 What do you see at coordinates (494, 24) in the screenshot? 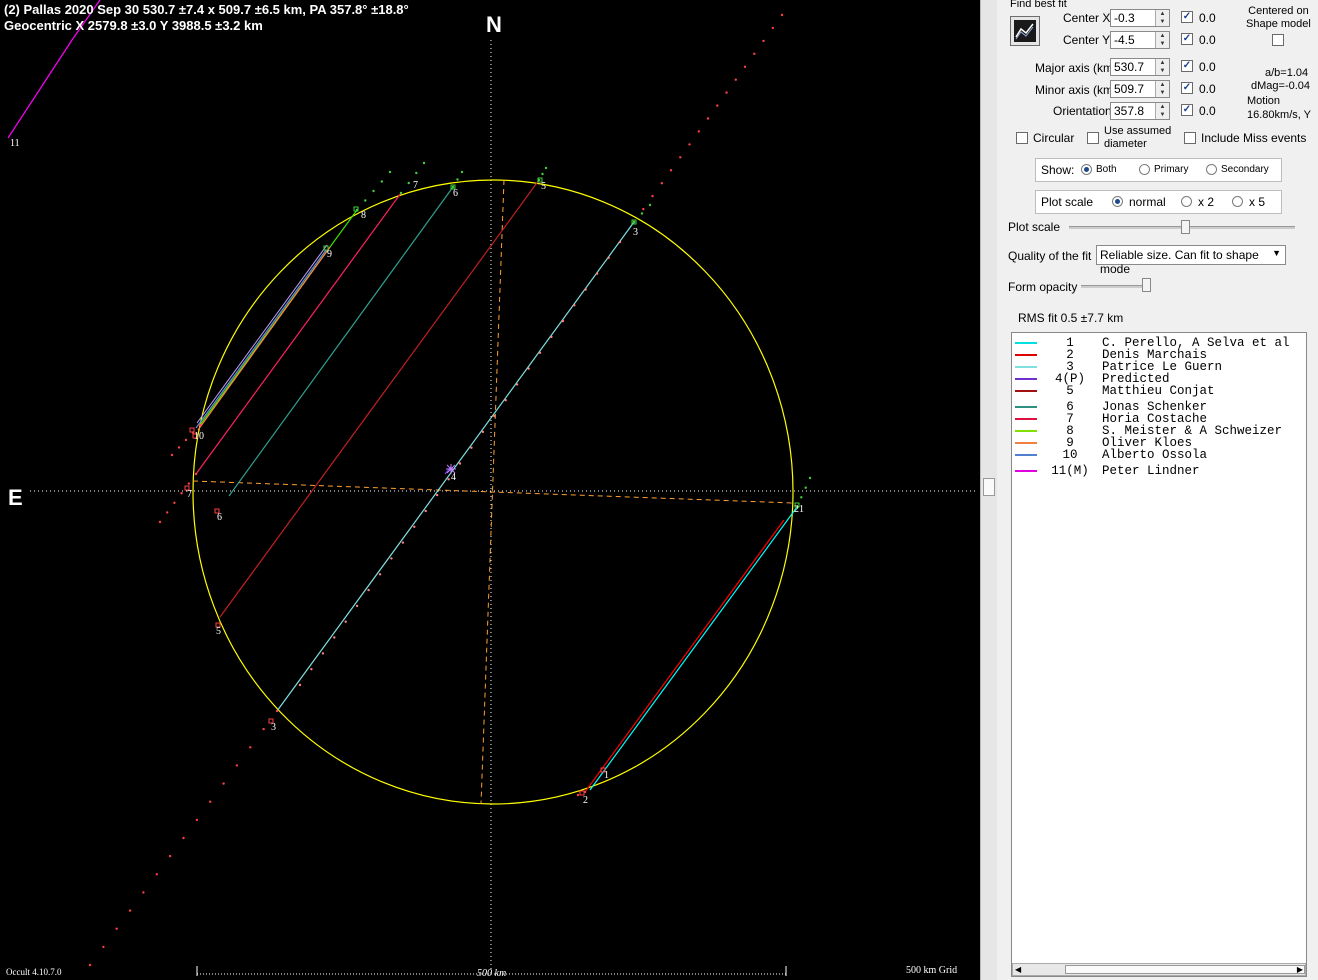
I see `north-label: N` at bounding box center [494, 24].